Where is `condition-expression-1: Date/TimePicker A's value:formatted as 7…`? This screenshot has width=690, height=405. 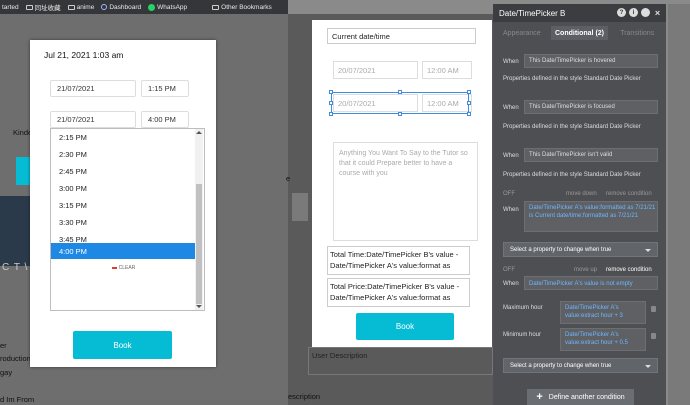
condition-expression-1: Date/TimePicker A's value:formatted as 7… is located at coordinates (591, 216).